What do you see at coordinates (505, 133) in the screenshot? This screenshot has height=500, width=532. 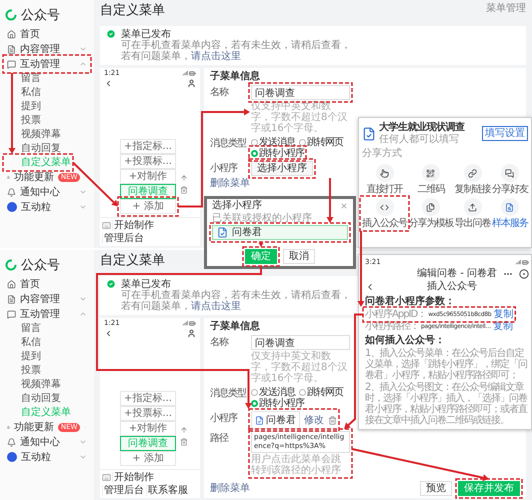 I see `settings-button: 填写设置` at bounding box center [505, 133].